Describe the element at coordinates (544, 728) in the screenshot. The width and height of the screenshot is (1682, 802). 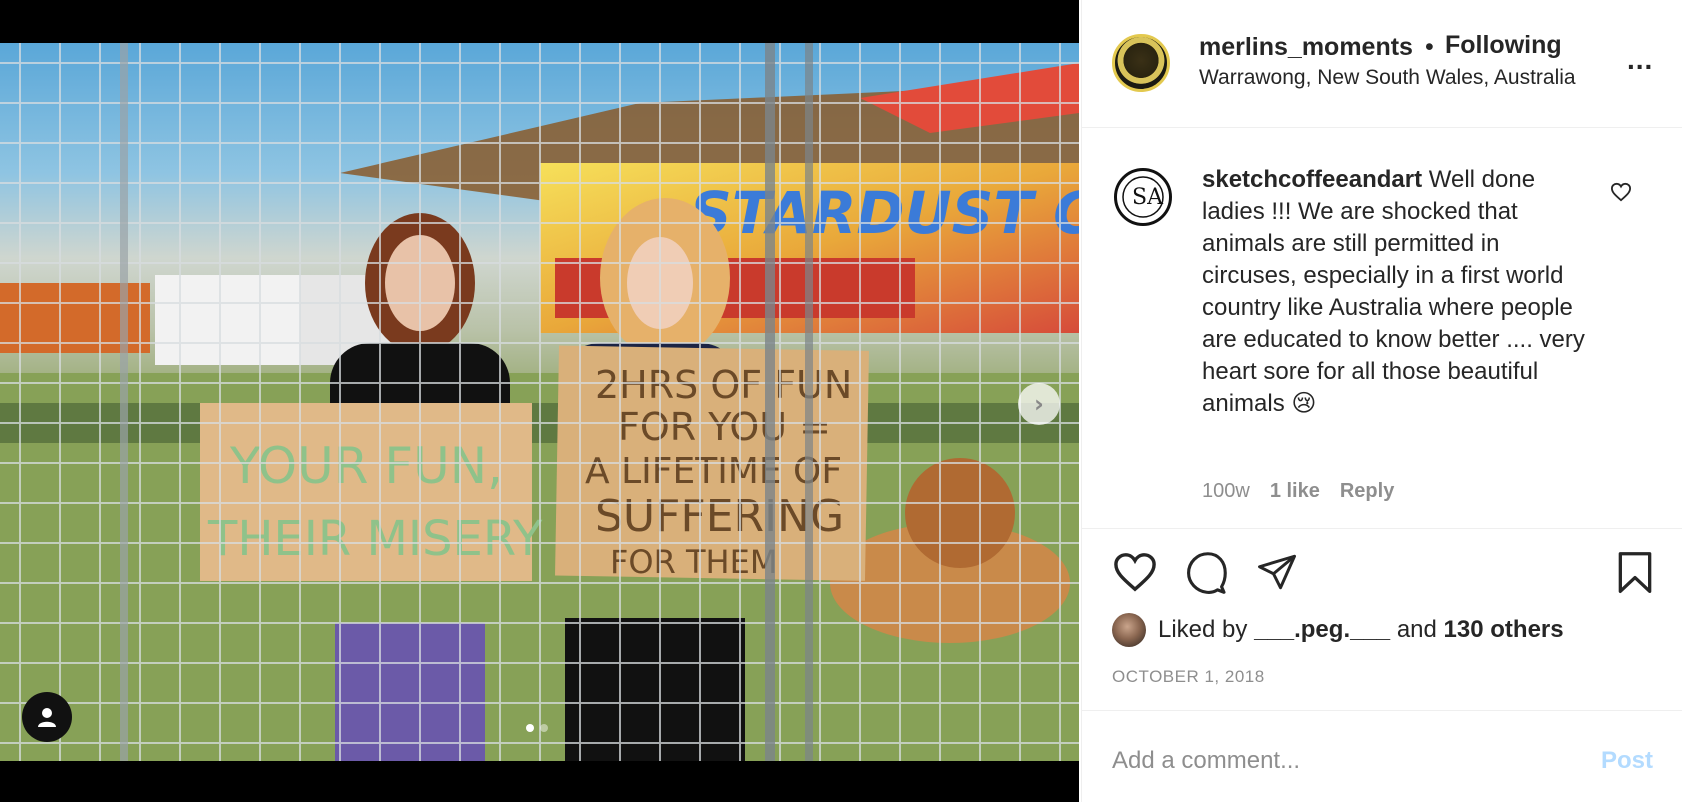
I see `carousel-dot` at that location.